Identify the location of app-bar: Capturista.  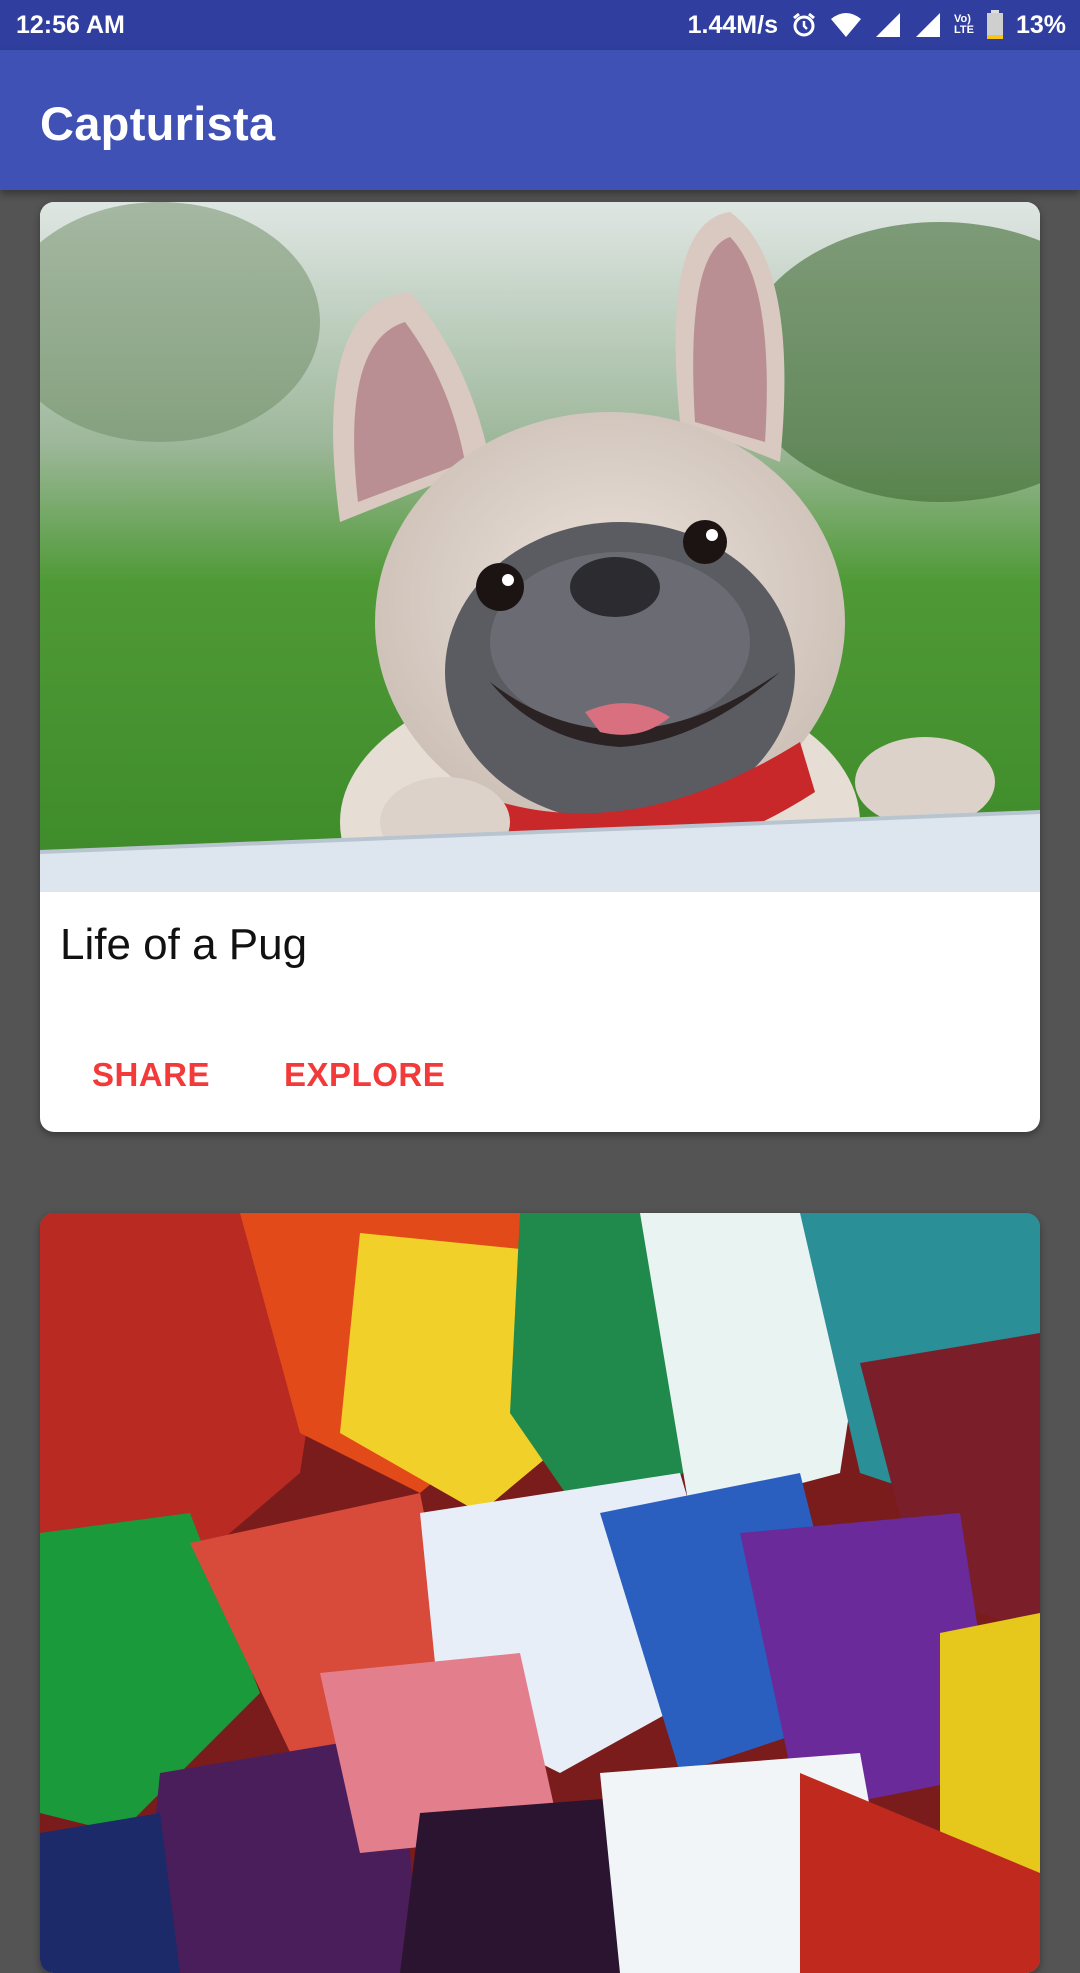
(540, 120).